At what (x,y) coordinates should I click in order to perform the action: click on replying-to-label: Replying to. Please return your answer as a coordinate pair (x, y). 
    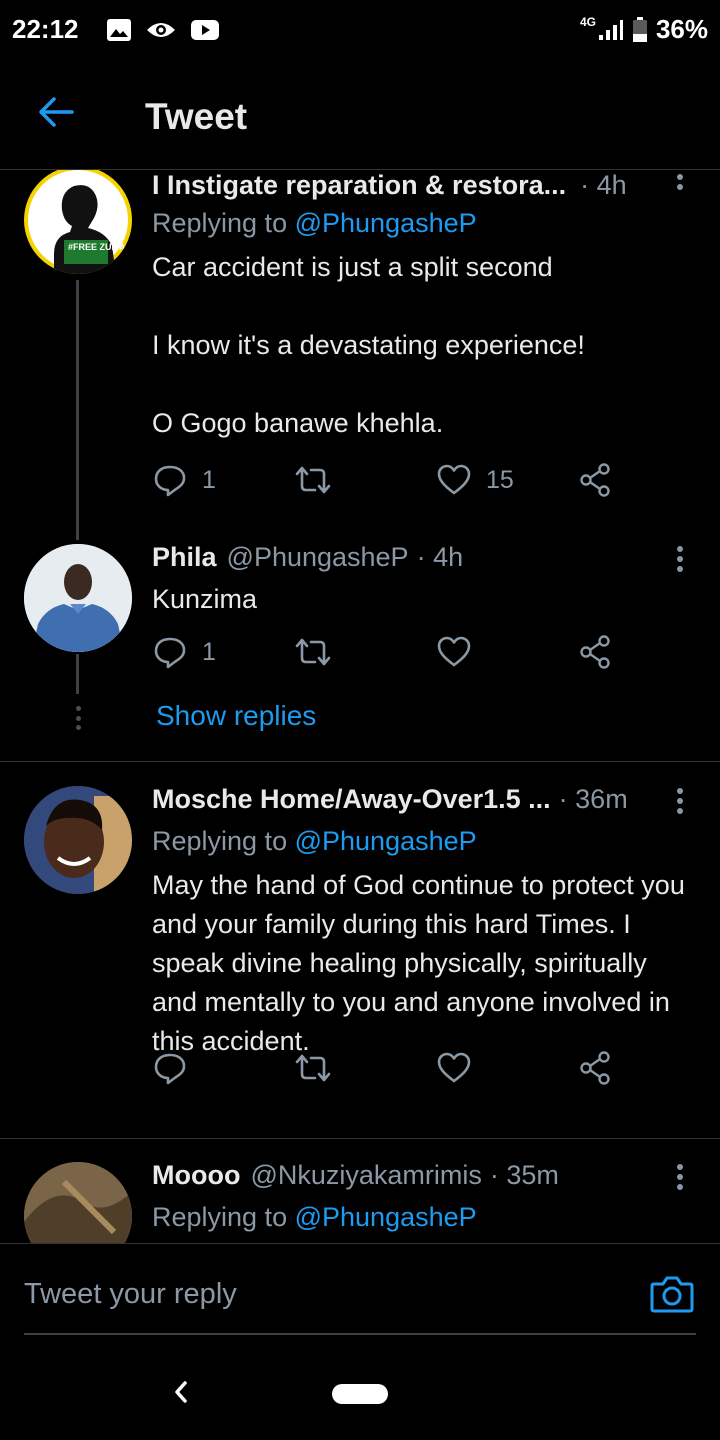
    Looking at the image, I should click on (220, 223).